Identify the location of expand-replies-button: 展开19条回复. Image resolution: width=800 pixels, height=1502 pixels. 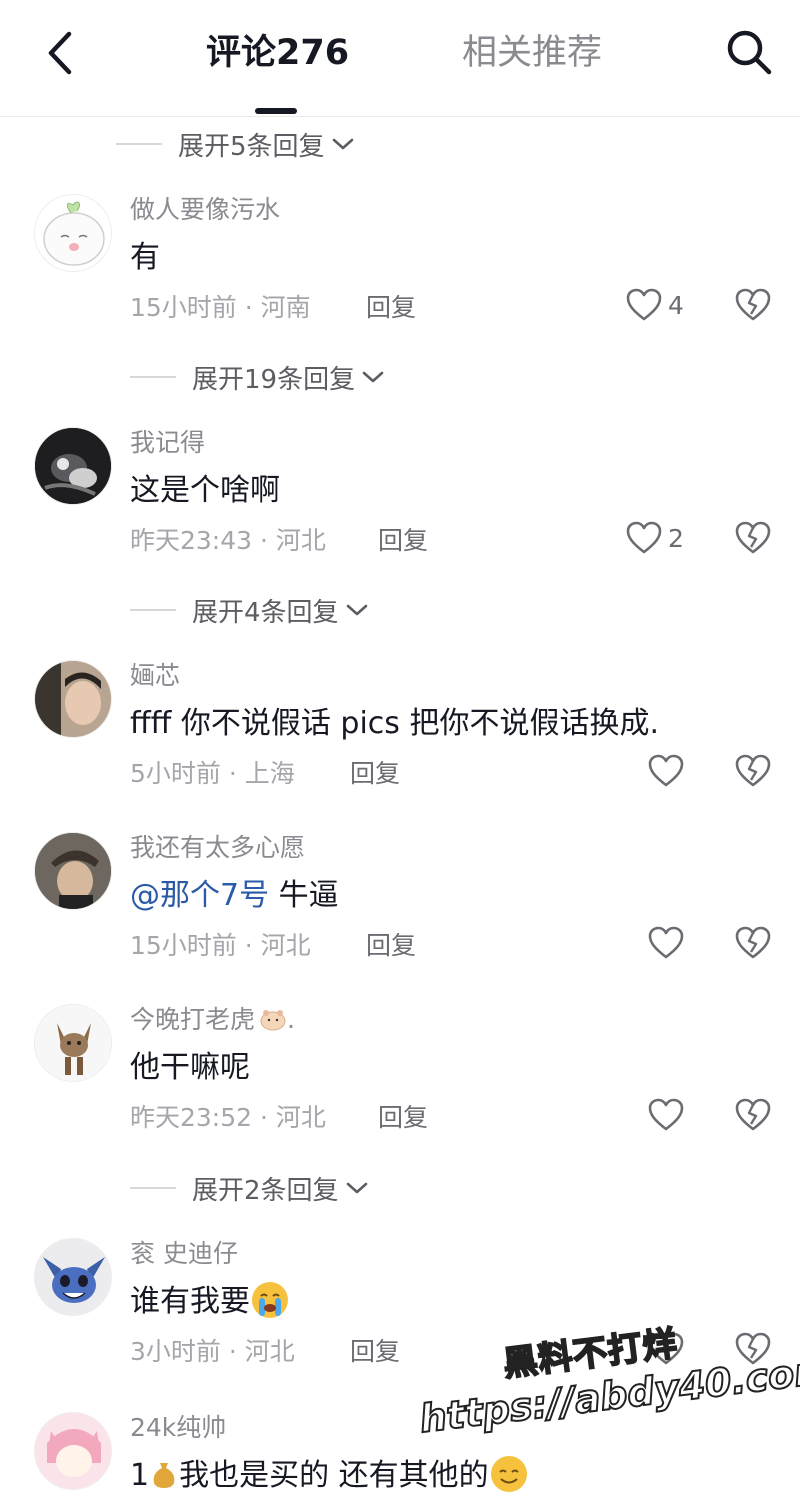
(257, 377).